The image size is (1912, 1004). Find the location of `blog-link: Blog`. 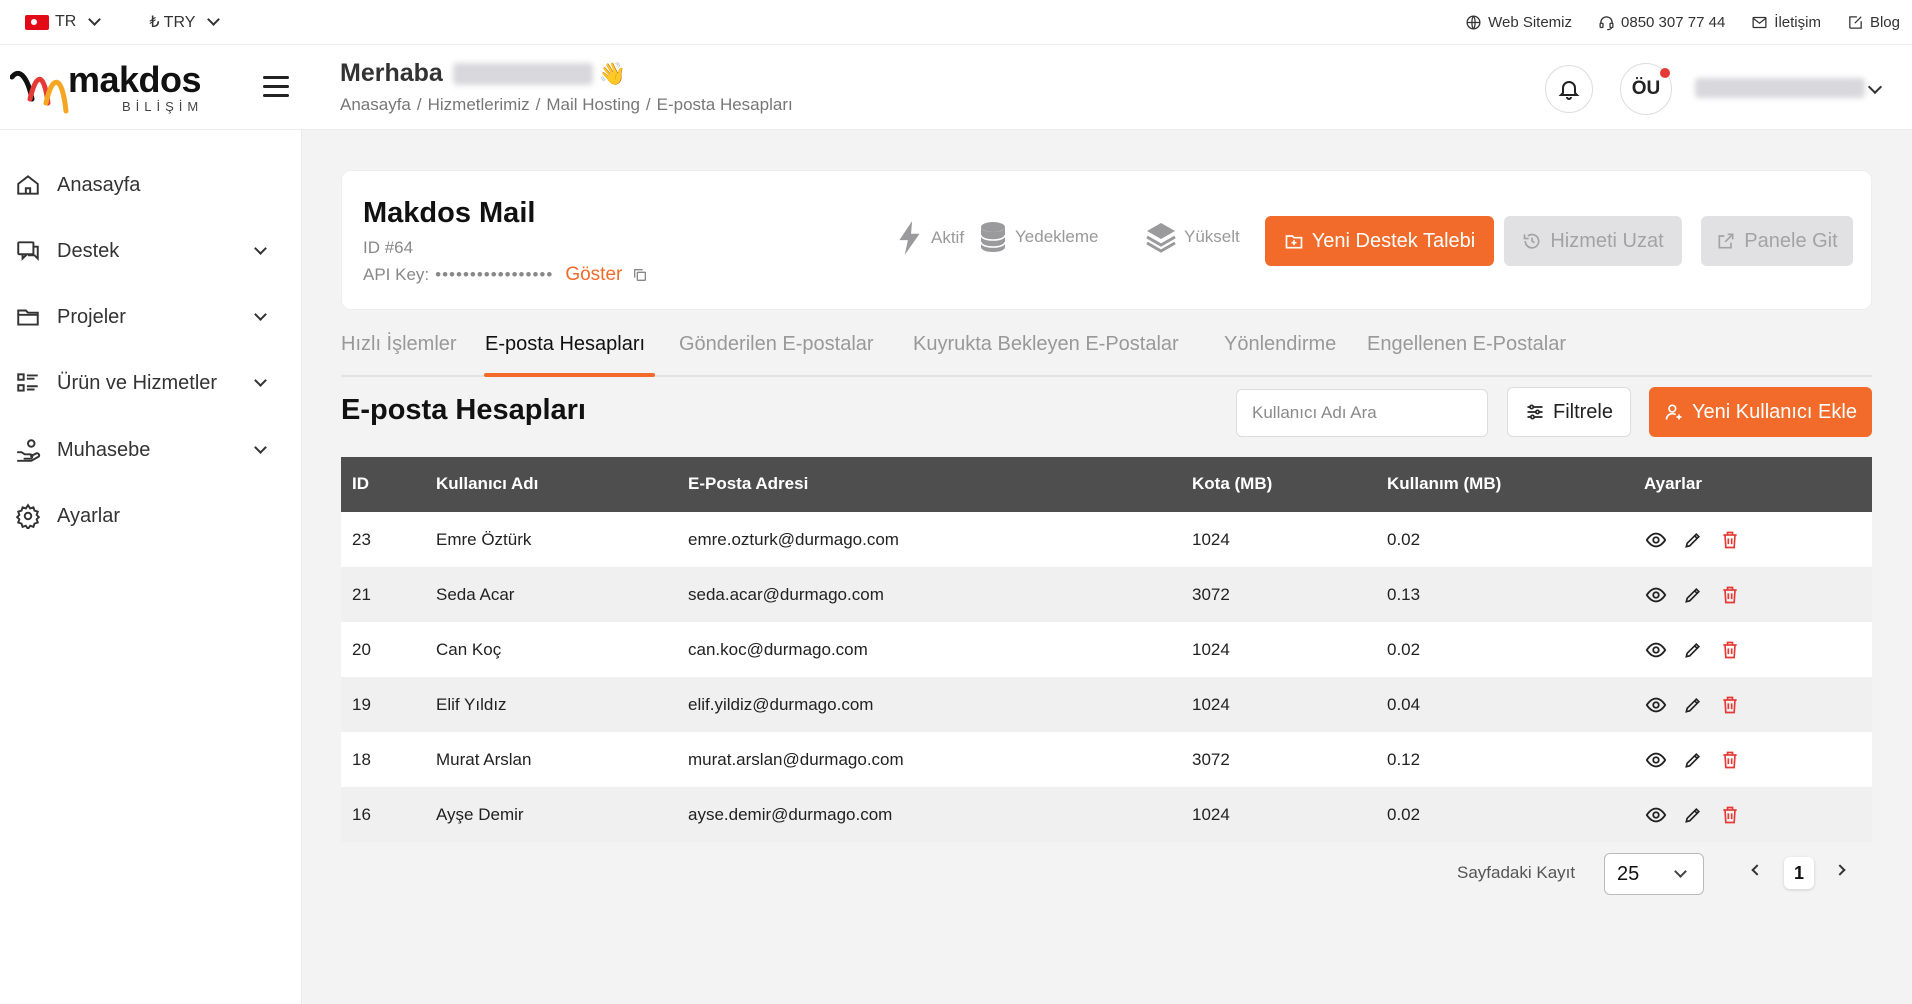

blog-link: Blog is located at coordinates (1873, 22).